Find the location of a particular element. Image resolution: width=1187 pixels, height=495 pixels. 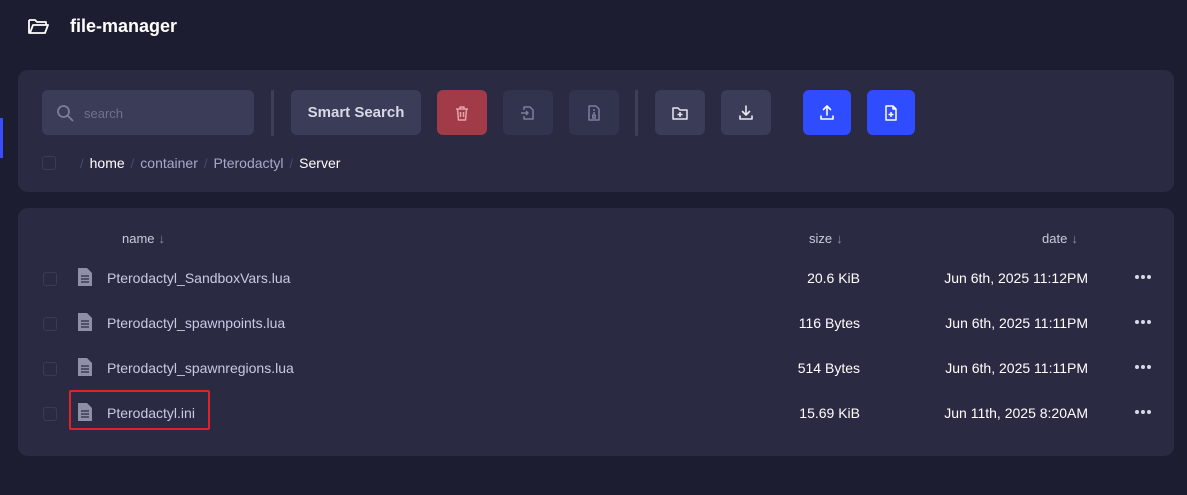

compress-button is located at coordinates (594, 112).